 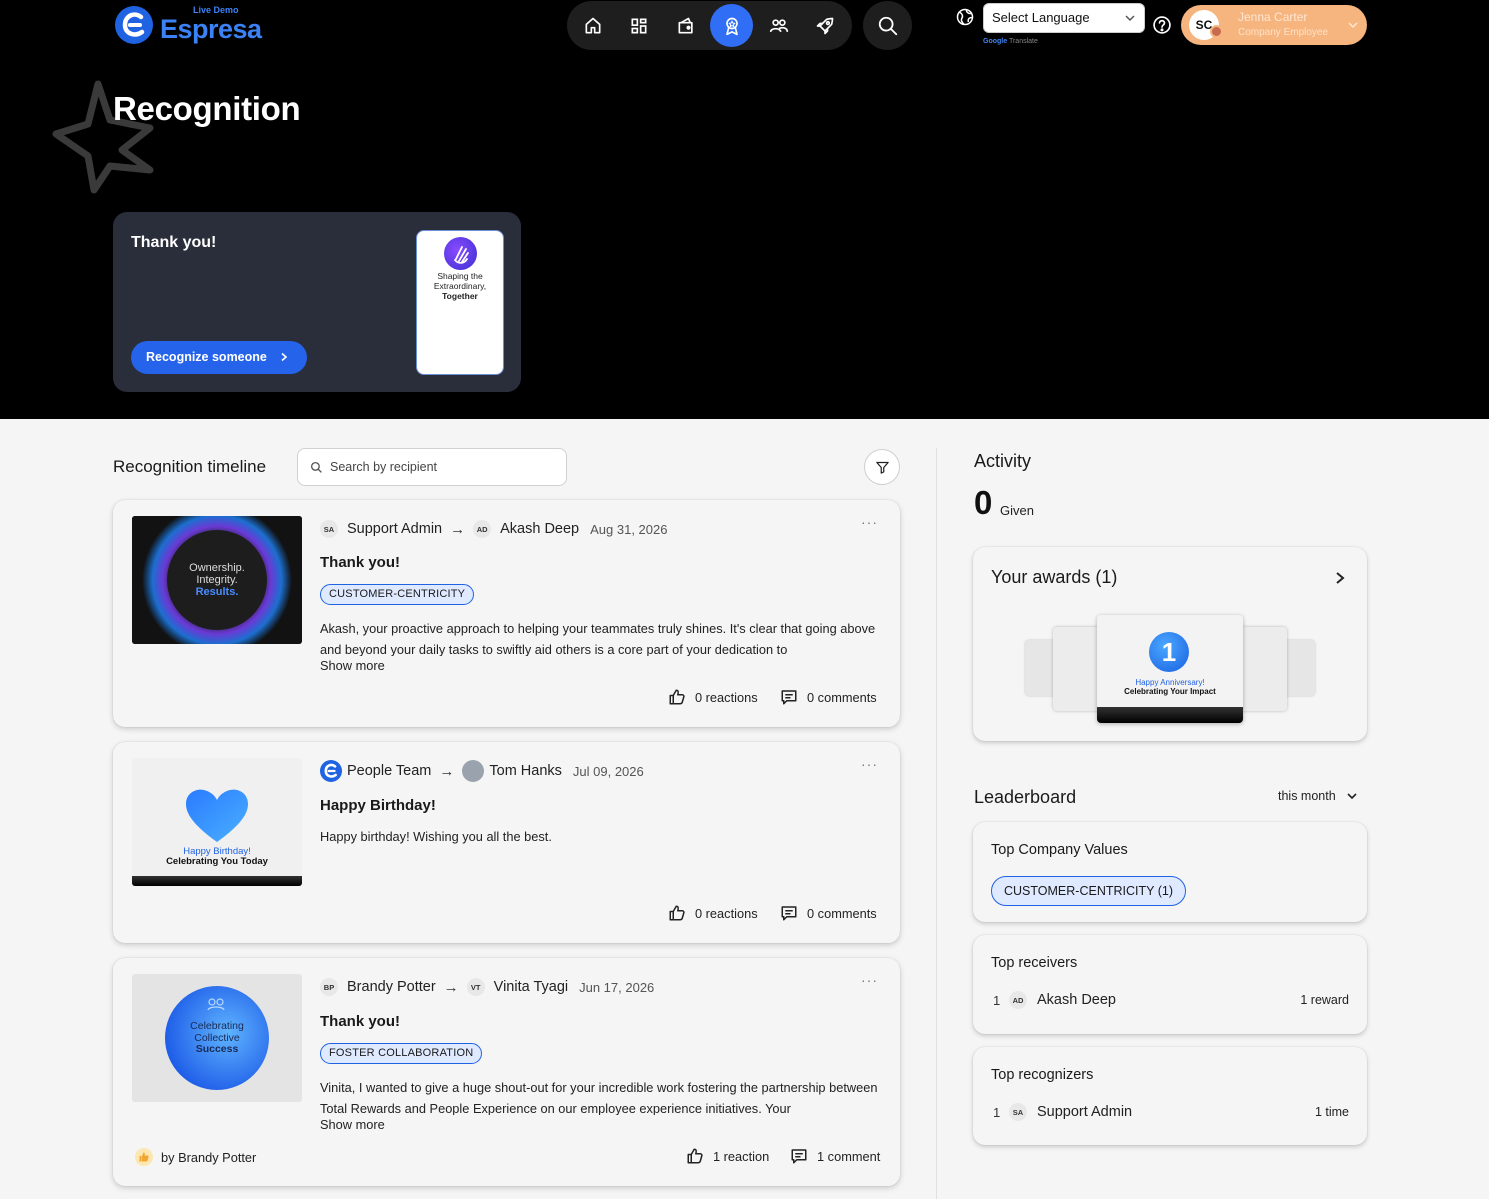 What do you see at coordinates (397, 594) in the screenshot?
I see `company-value-tag: CUSTOMER-CENTRICITY` at bounding box center [397, 594].